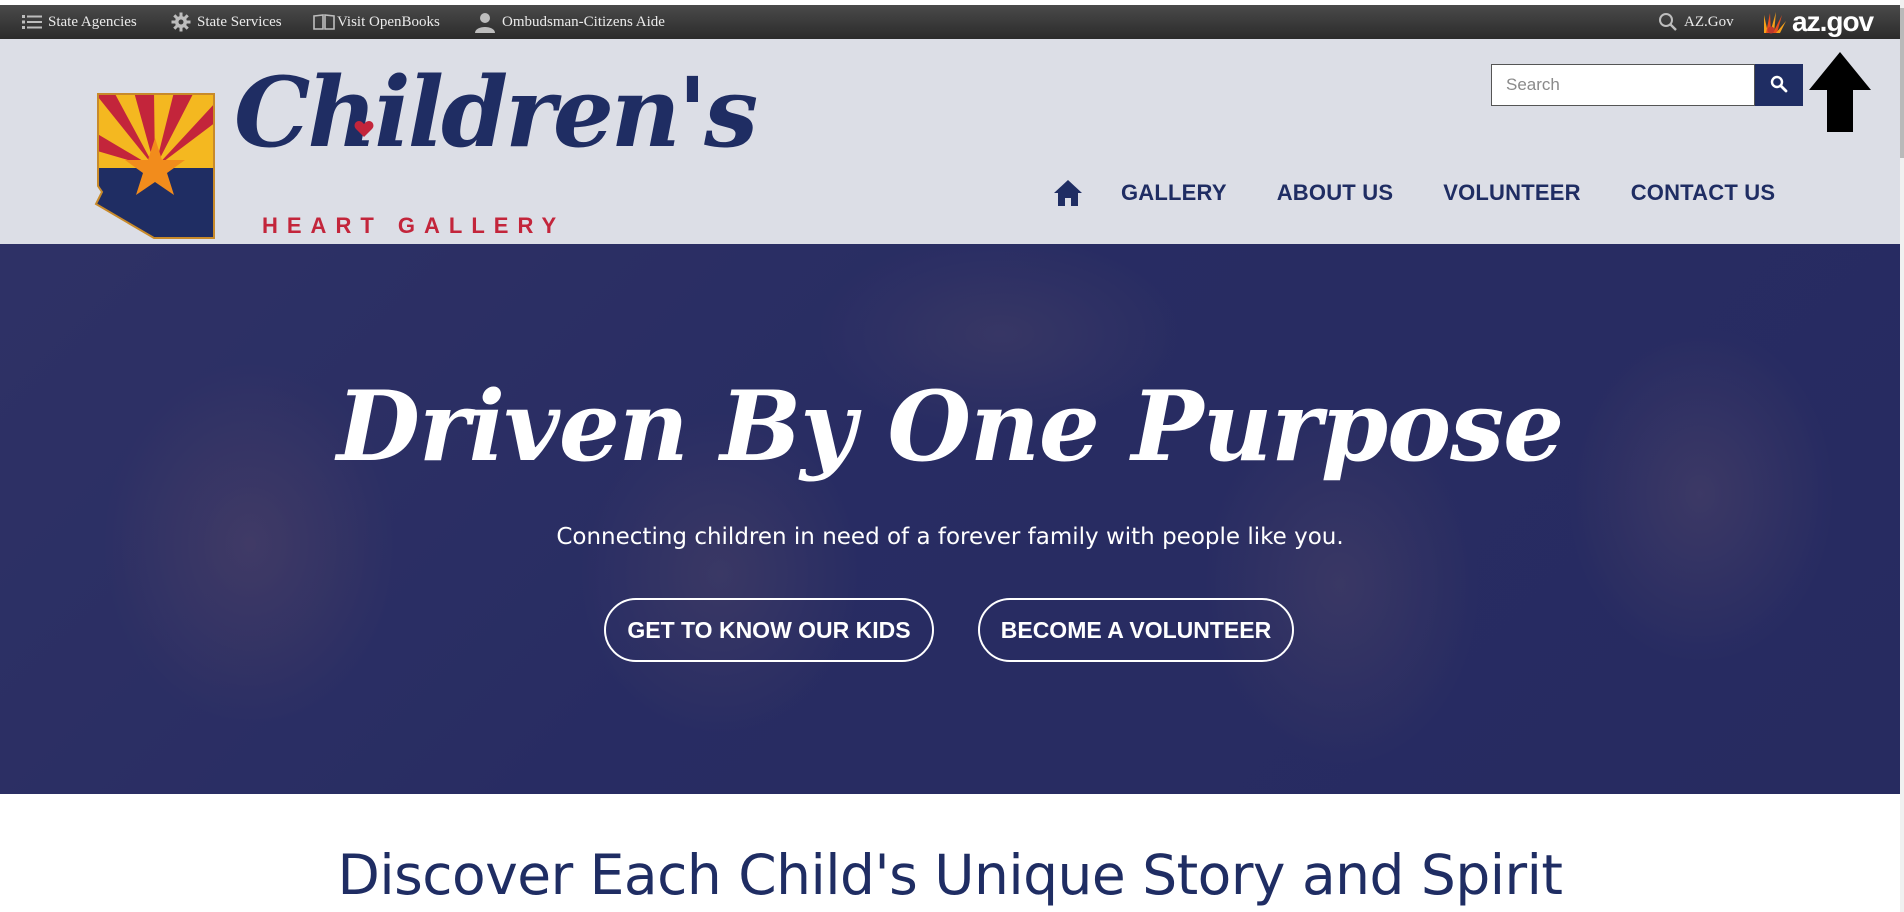  I want to click on search-box, so click(1647, 85).